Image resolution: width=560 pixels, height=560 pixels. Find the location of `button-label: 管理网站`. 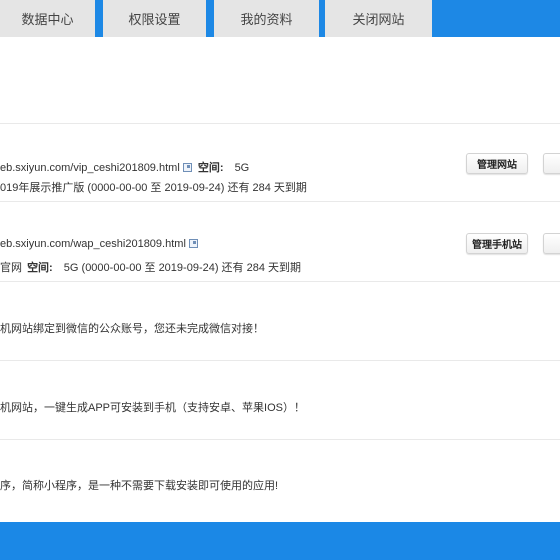

button-label: 管理网站 is located at coordinates (497, 165).